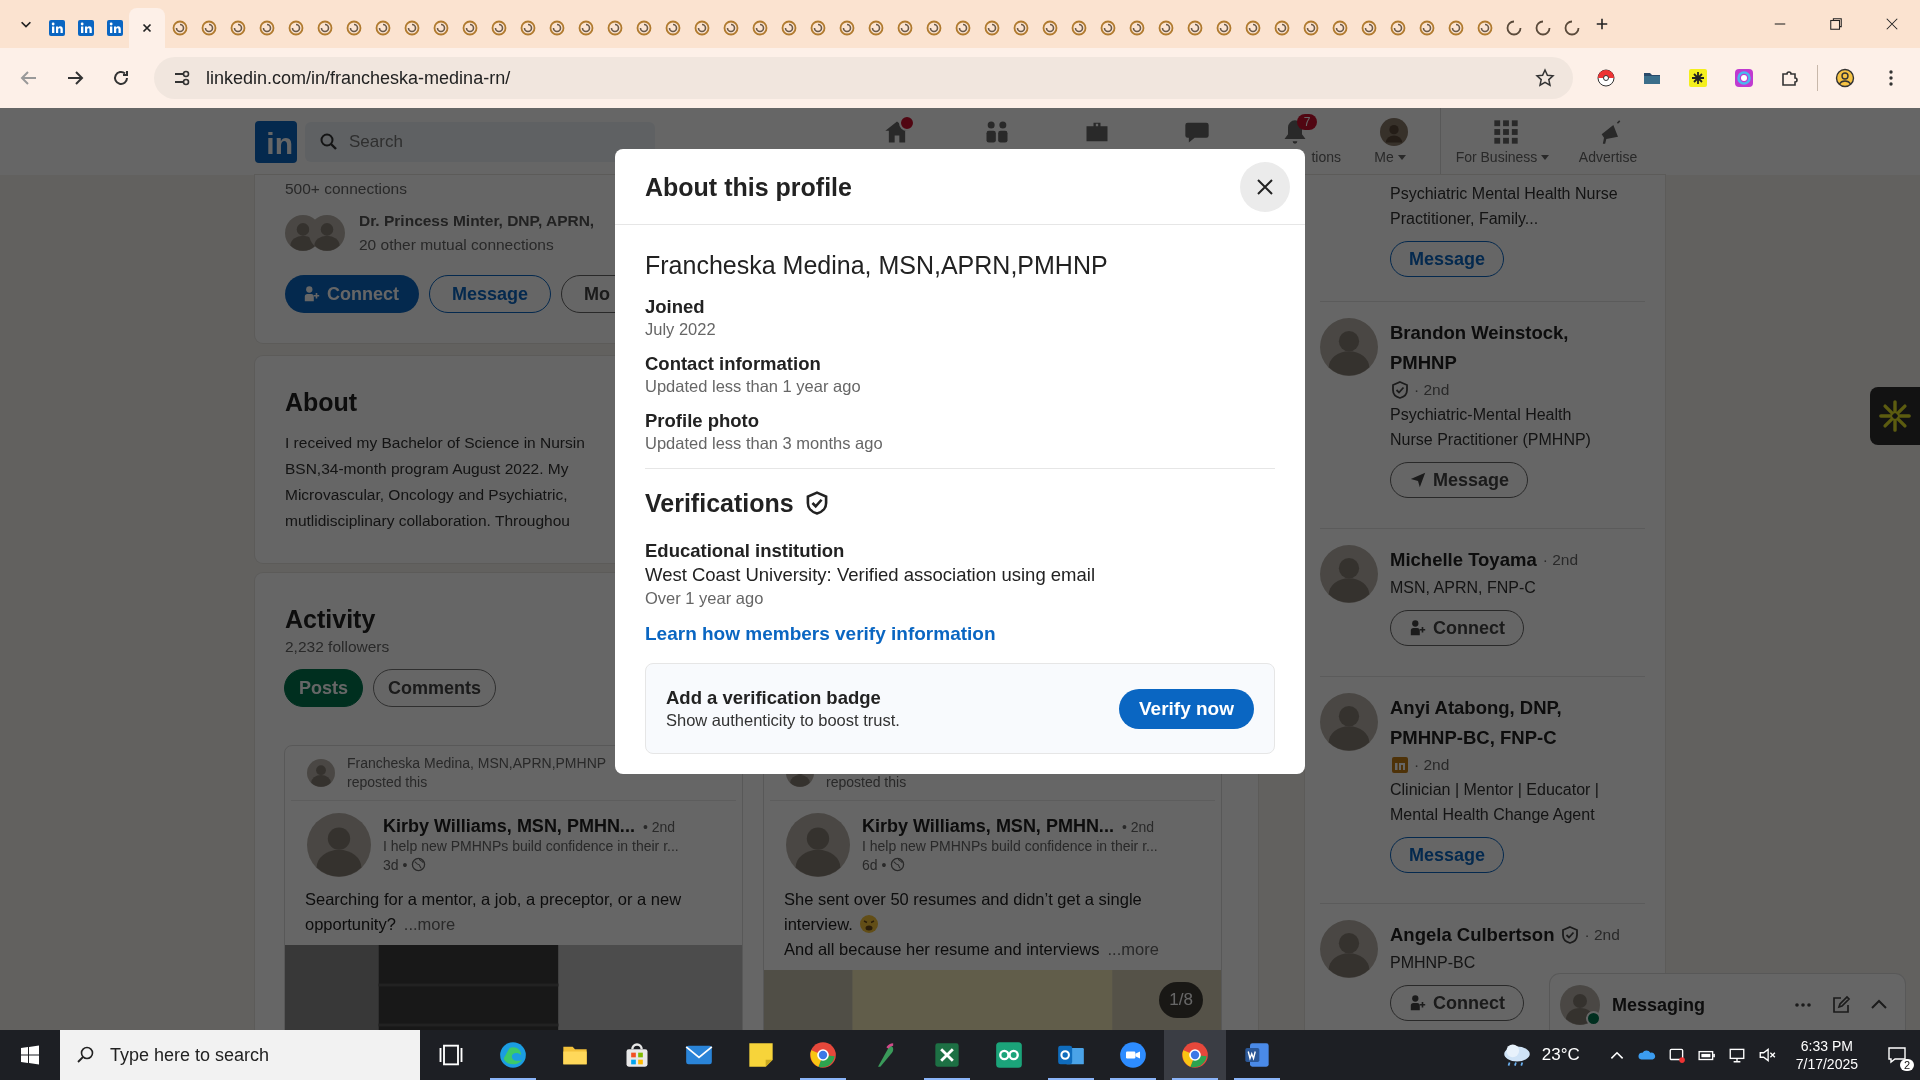 Image resolution: width=1920 pixels, height=1080 pixels. Describe the element at coordinates (456, 245) in the screenshot. I see `mutual-connections-count: 20 other mutual connections` at that location.